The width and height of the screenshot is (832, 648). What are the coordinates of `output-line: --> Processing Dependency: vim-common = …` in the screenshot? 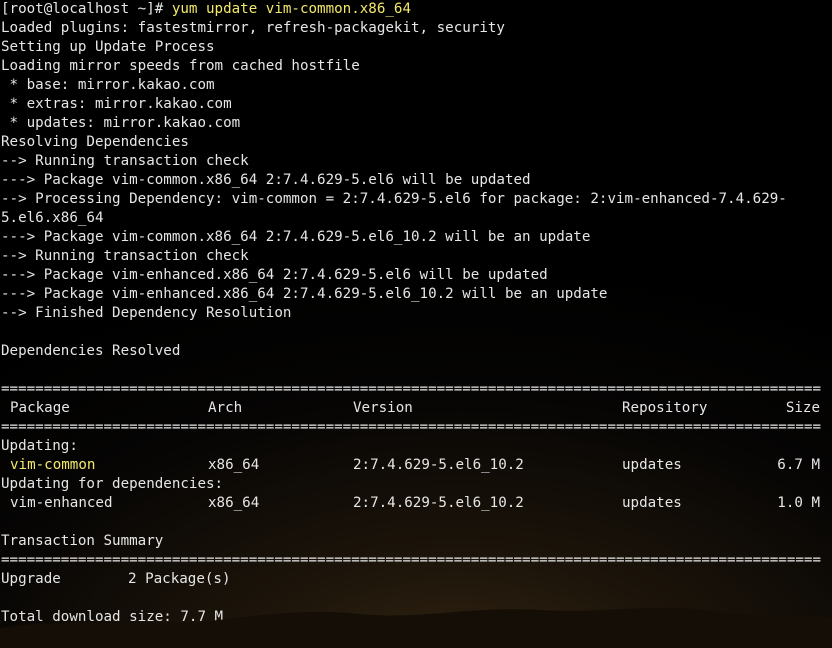 It's located at (394, 199).